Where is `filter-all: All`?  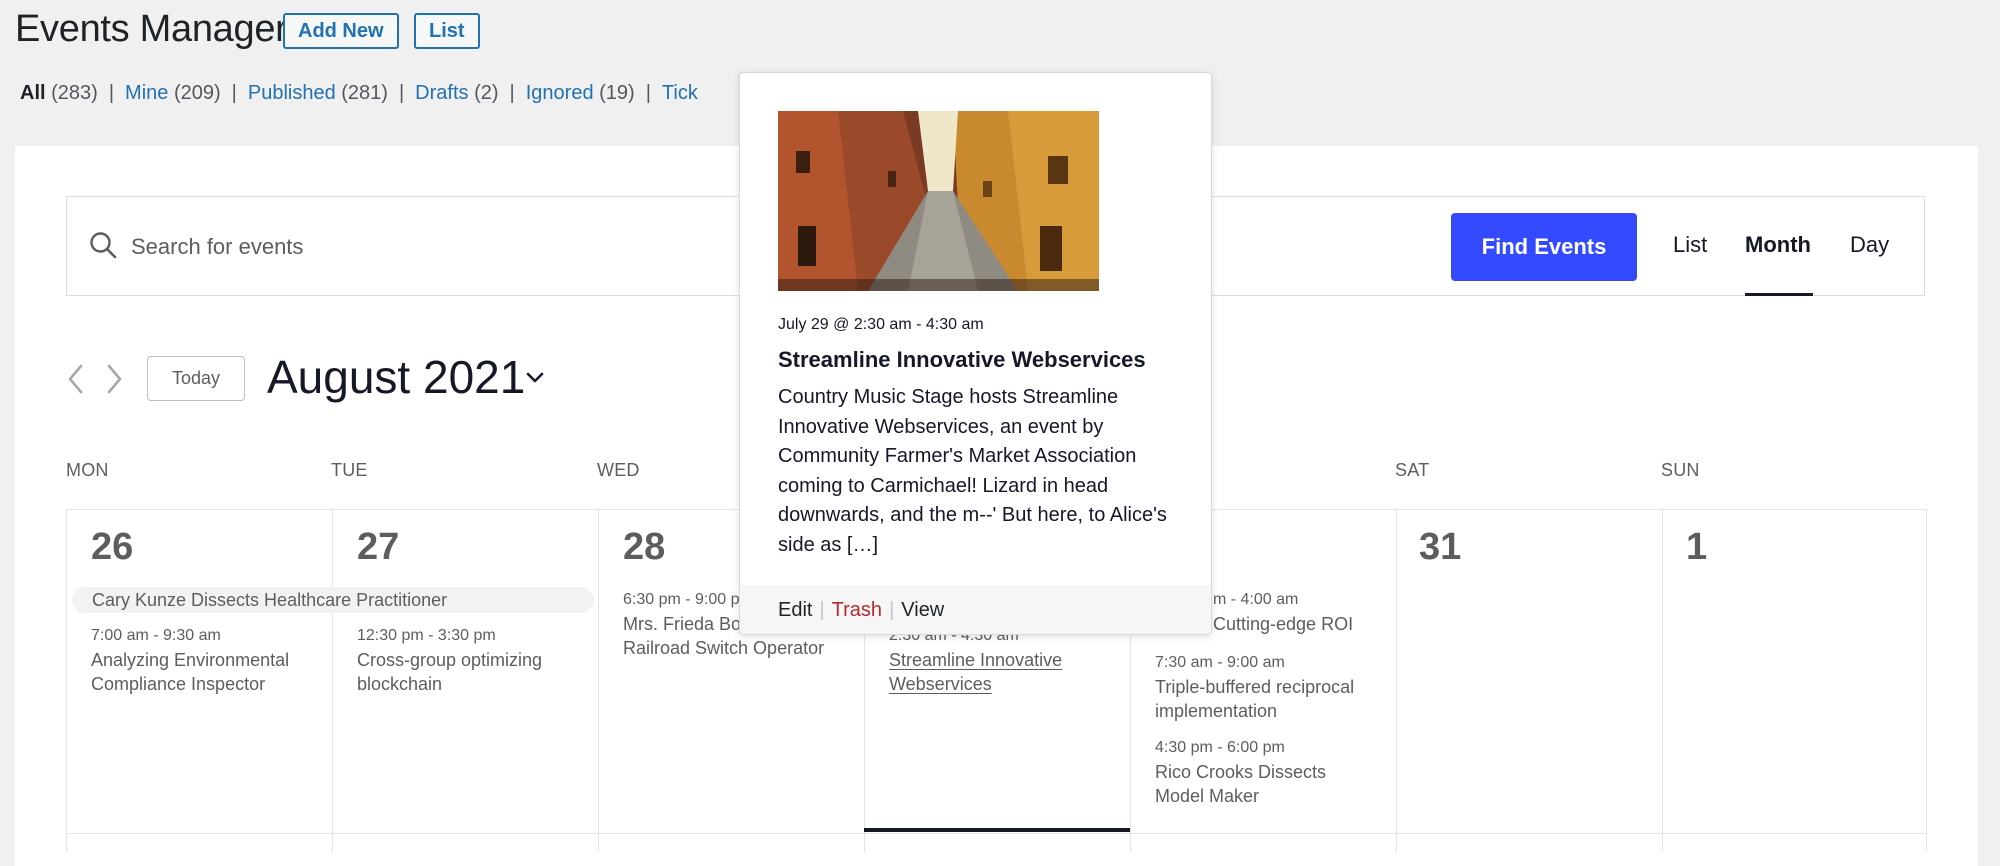 filter-all: All is located at coordinates (33, 93).